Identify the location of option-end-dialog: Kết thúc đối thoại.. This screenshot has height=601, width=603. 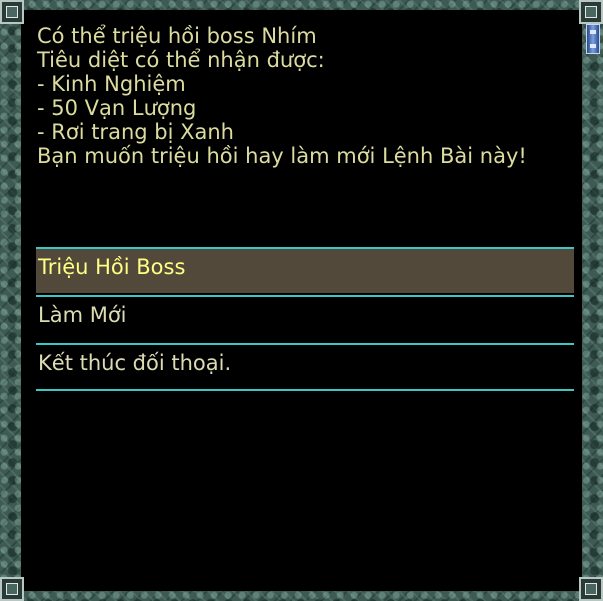
(305, 366).